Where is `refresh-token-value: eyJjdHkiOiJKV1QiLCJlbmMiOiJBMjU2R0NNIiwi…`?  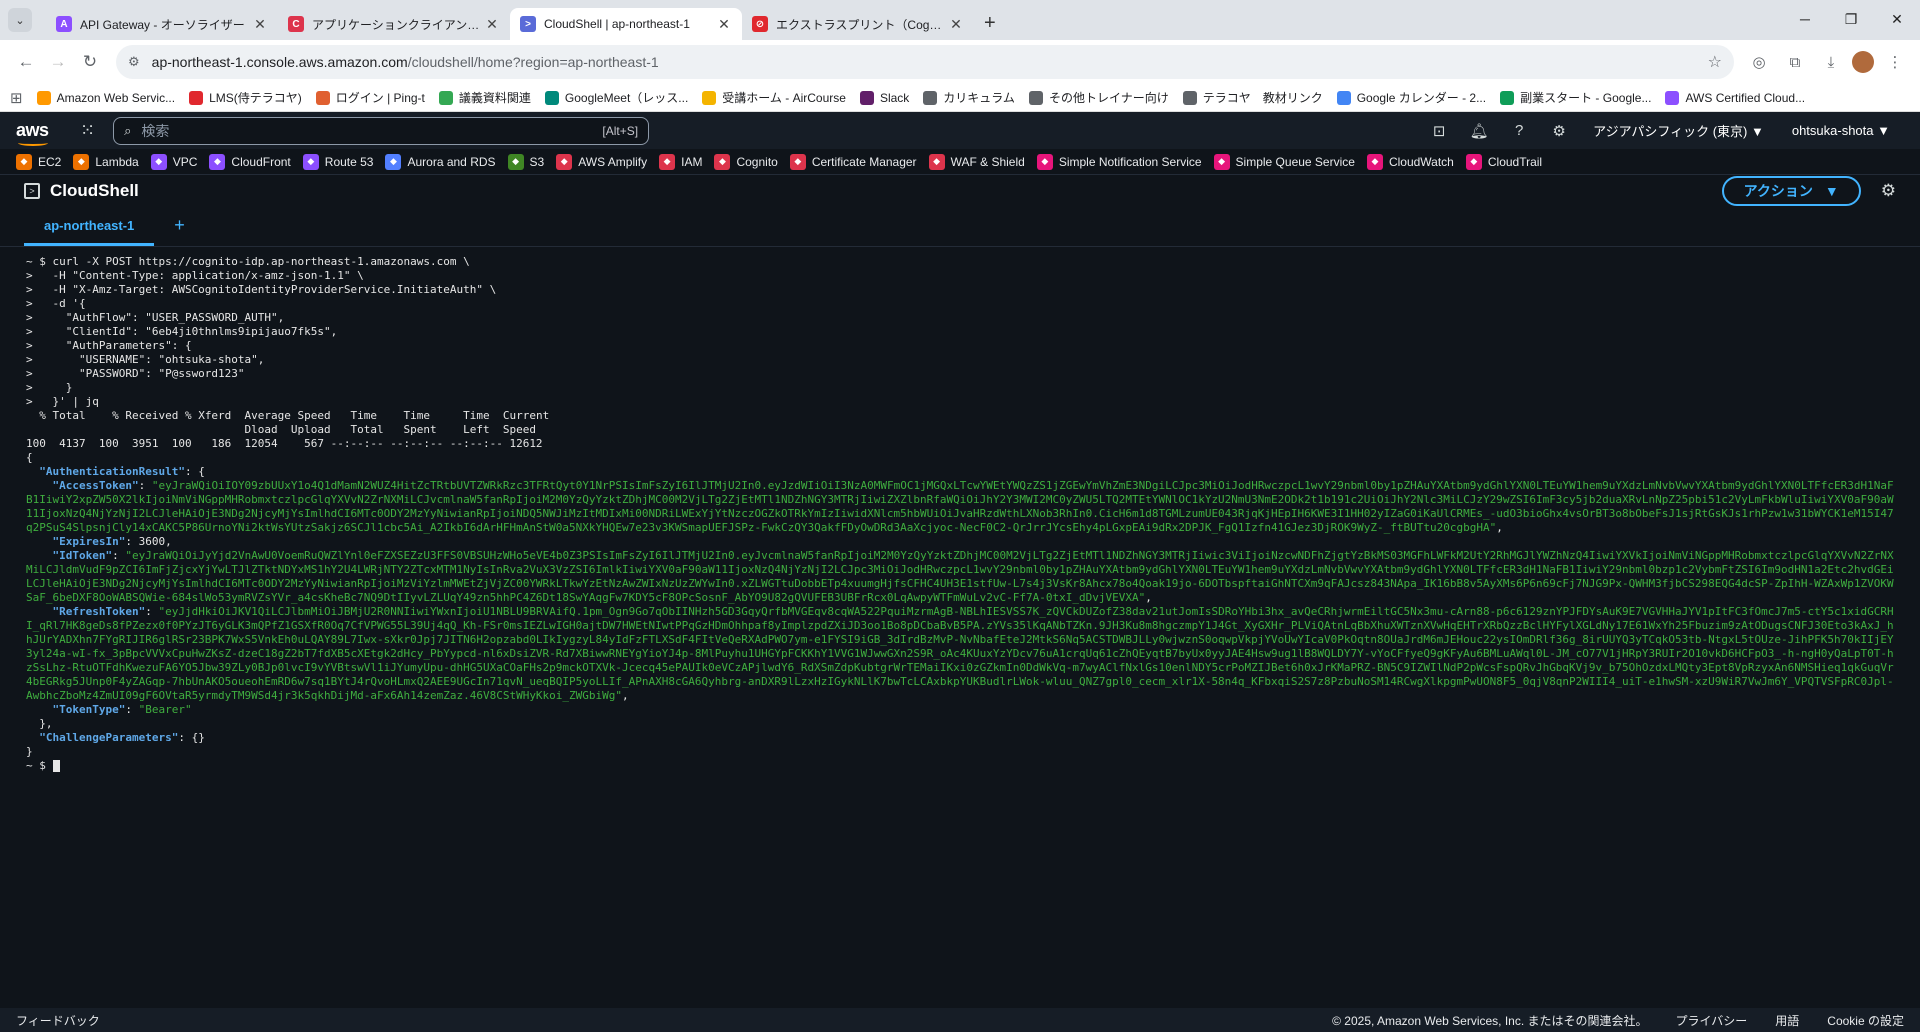
refresh-token-value: eyJjdHkiOiJKV1QiLCJlbmMiOiJBMjU2R0NNIiwi… is located at coordinates (960, 653).